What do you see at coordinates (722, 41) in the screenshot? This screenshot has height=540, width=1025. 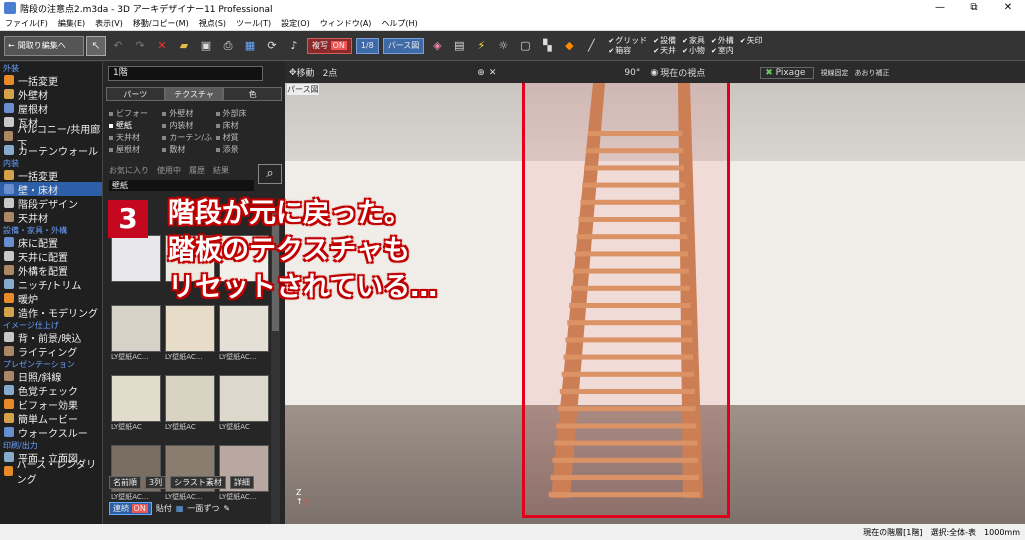 I see `check-exterior: 外構` at bounding box center [722, 41].